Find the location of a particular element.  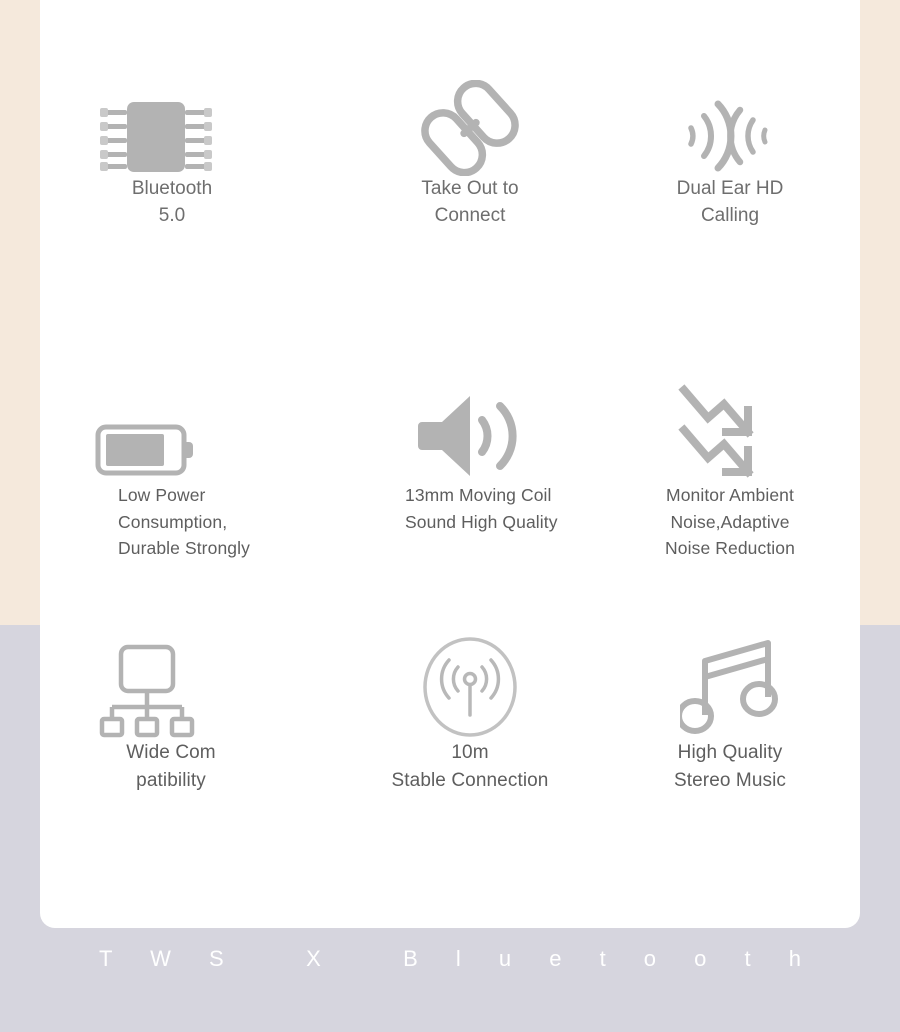

feature-item-low-power: Low Power Consumption, Durable Strongly is located at coordinates (211, 470).